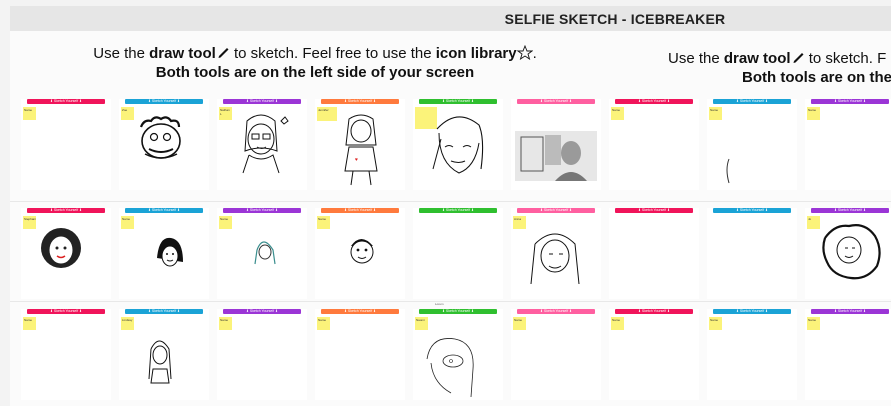 This screenshot has height=406, width=891. I want to click on sketch-frame: ⬇ Sketch Yourself ⬇ Lindsay, so click(164, 354).